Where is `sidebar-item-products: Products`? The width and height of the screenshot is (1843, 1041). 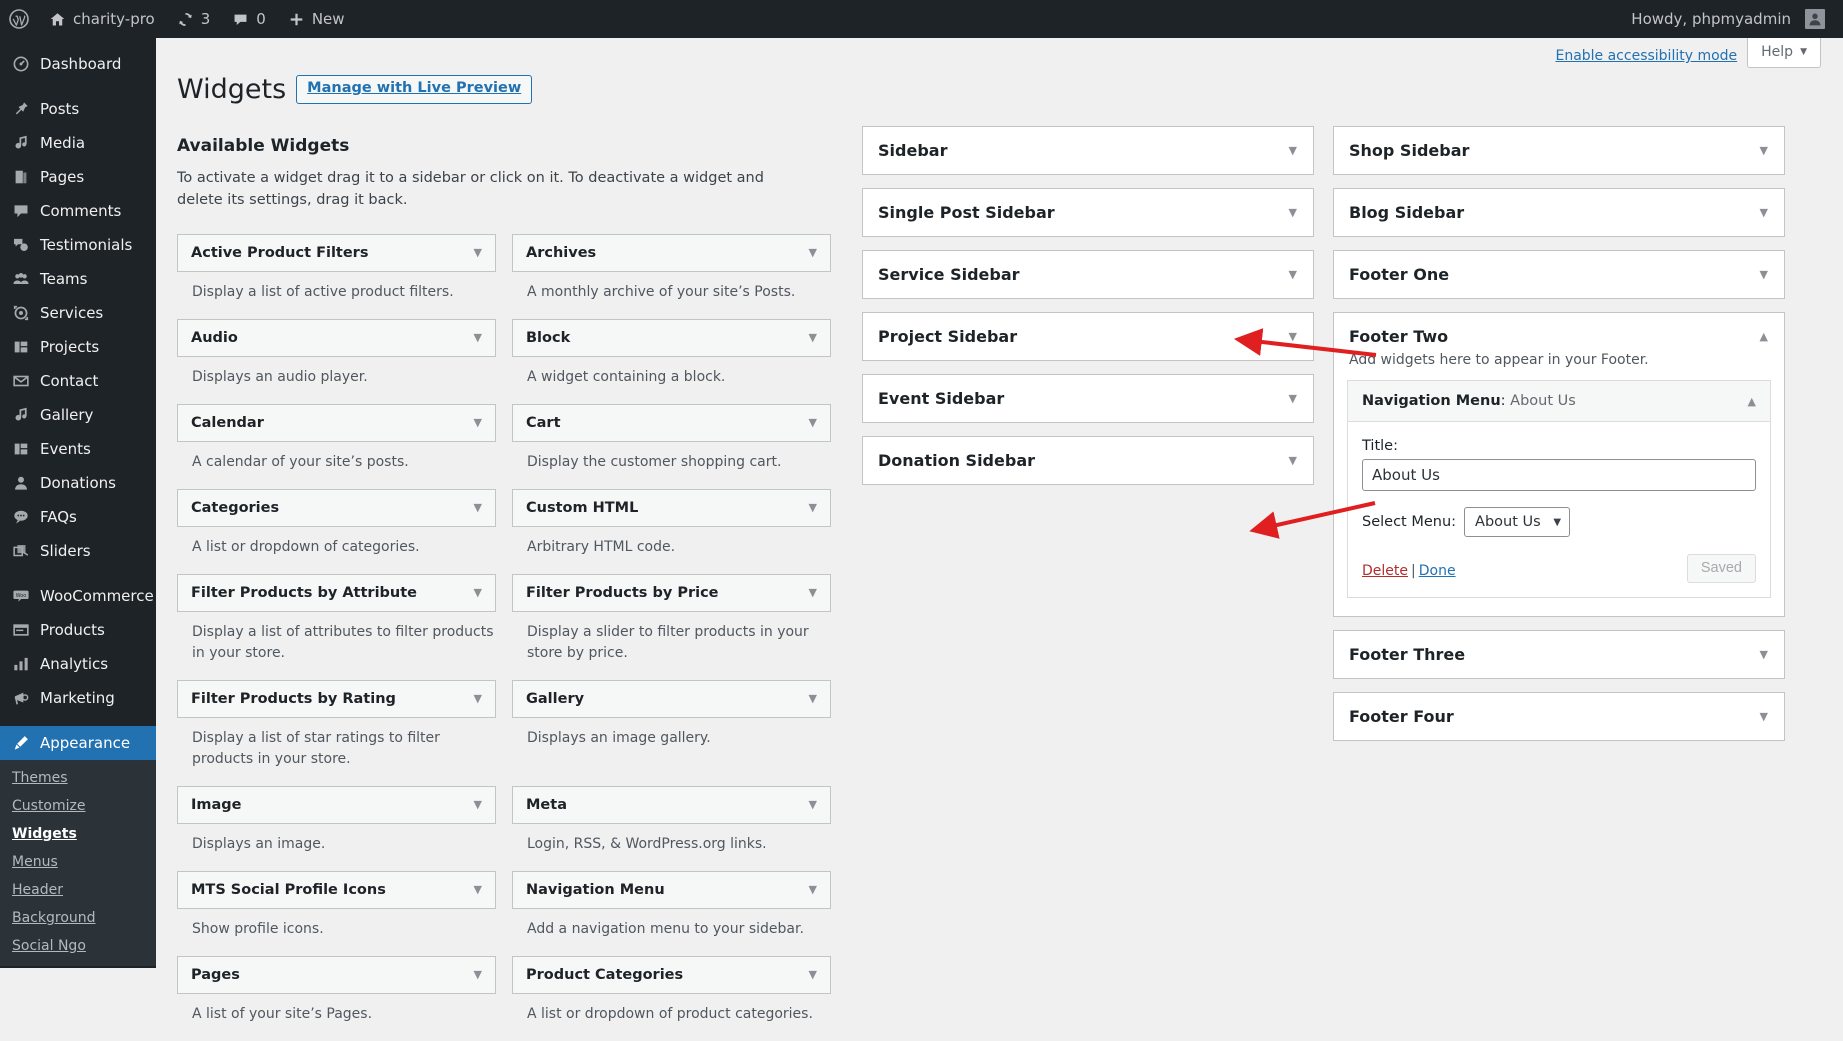 sidebar-item-products: Products is located at coordinates (78, 630).